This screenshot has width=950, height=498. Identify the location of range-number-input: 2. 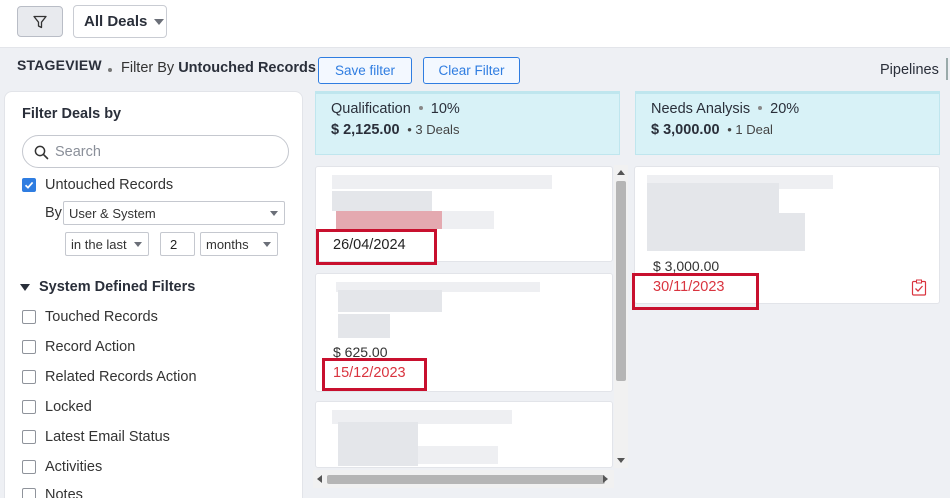
(177, 244).